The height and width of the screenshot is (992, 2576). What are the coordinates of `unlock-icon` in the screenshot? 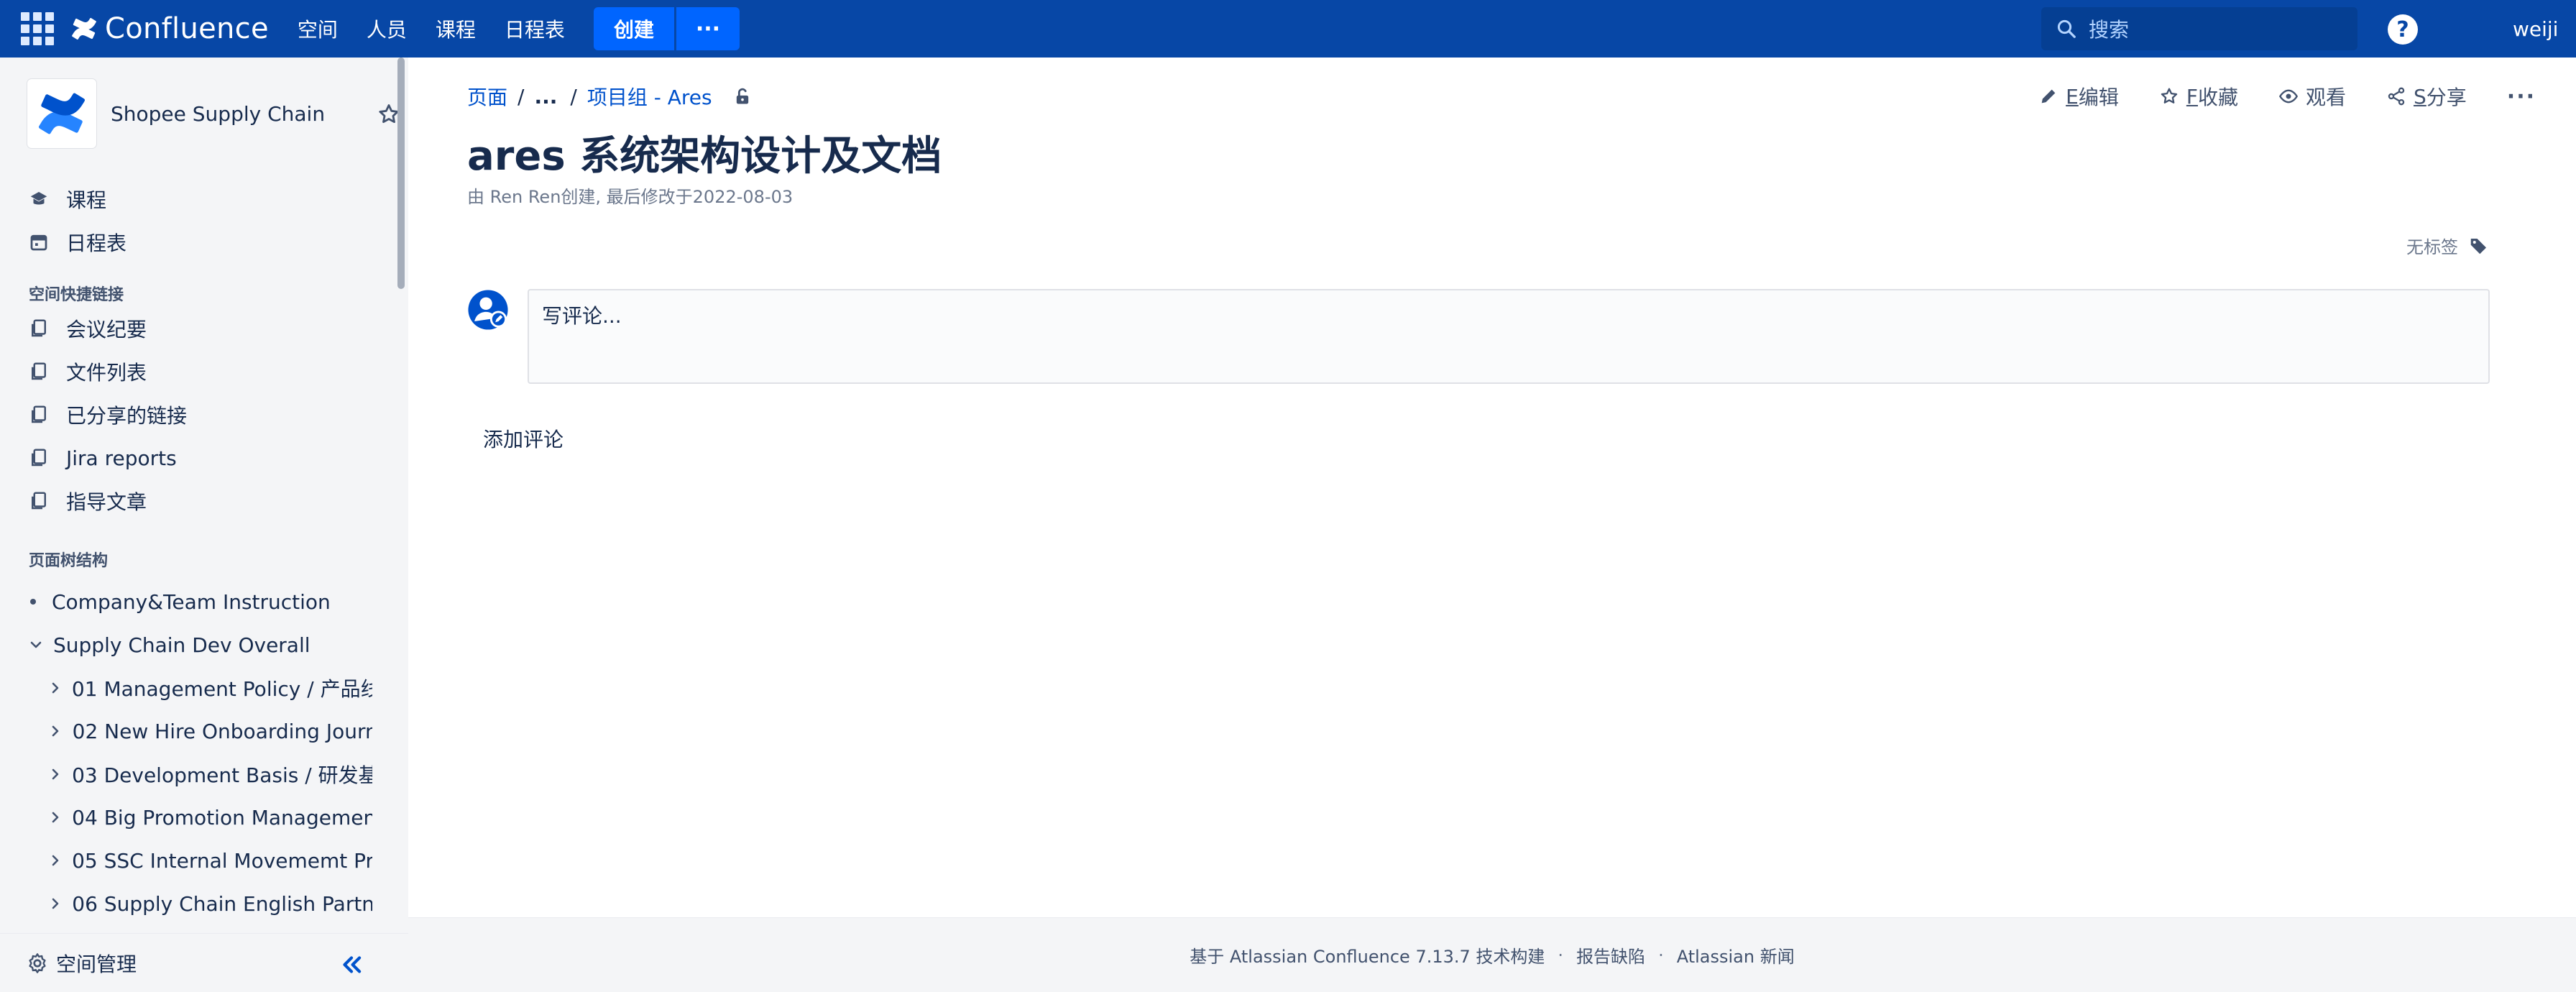 It's located at (742, 96).